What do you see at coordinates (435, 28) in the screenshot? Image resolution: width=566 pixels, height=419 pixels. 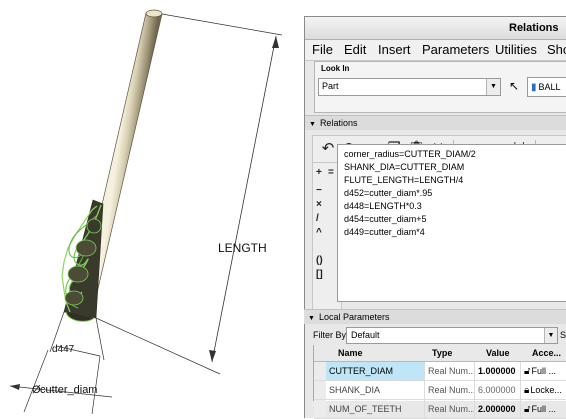 I see `title-bar: Relations` at bounding box center [435, 28].